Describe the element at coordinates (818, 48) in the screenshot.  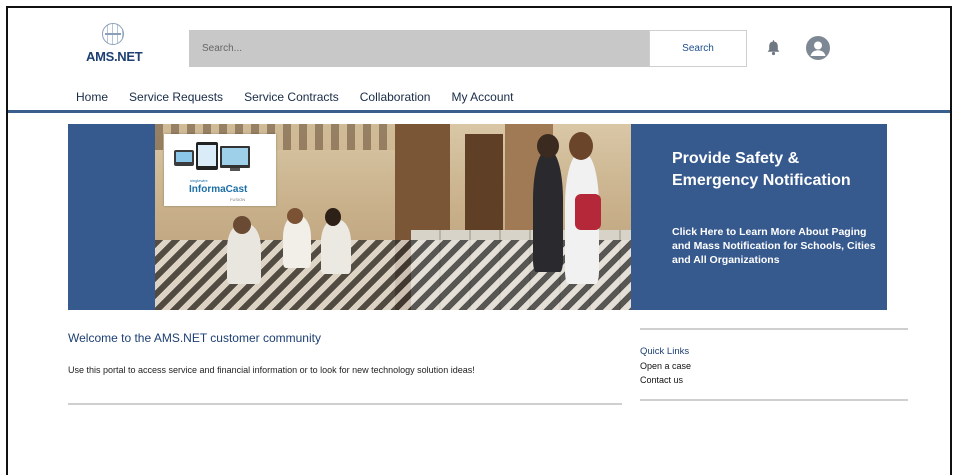
I see `user-avatar-icon` at that location.